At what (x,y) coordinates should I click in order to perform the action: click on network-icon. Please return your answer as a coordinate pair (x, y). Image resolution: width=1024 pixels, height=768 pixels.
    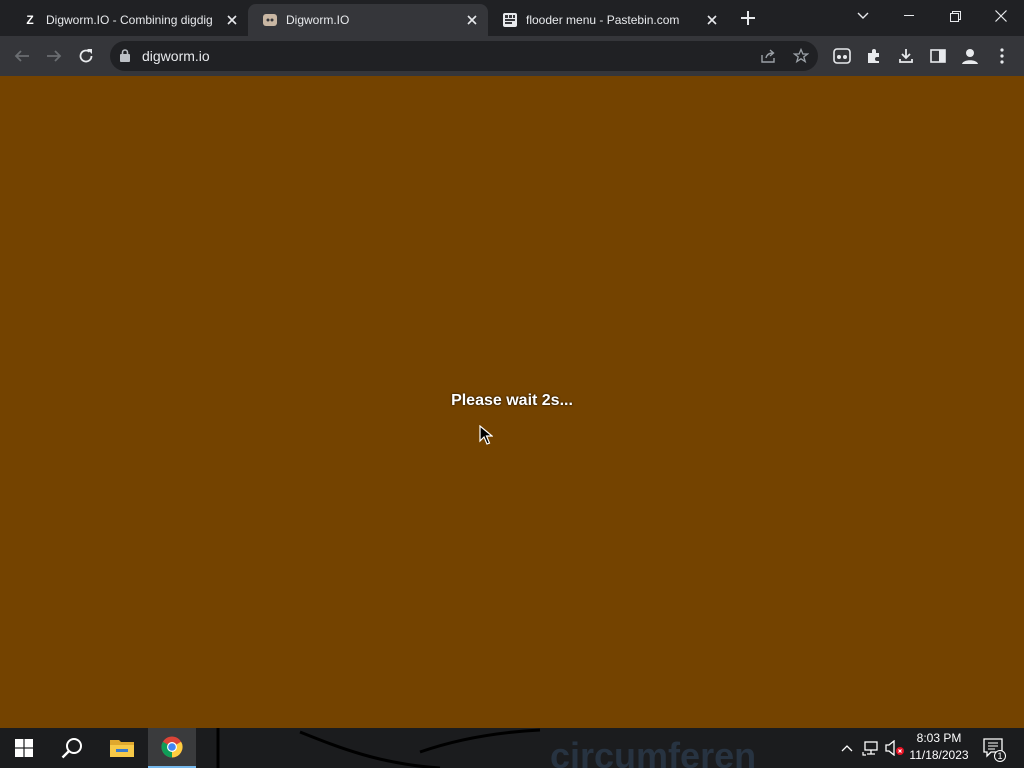
    Looking at the image, I should click on (870, 748).